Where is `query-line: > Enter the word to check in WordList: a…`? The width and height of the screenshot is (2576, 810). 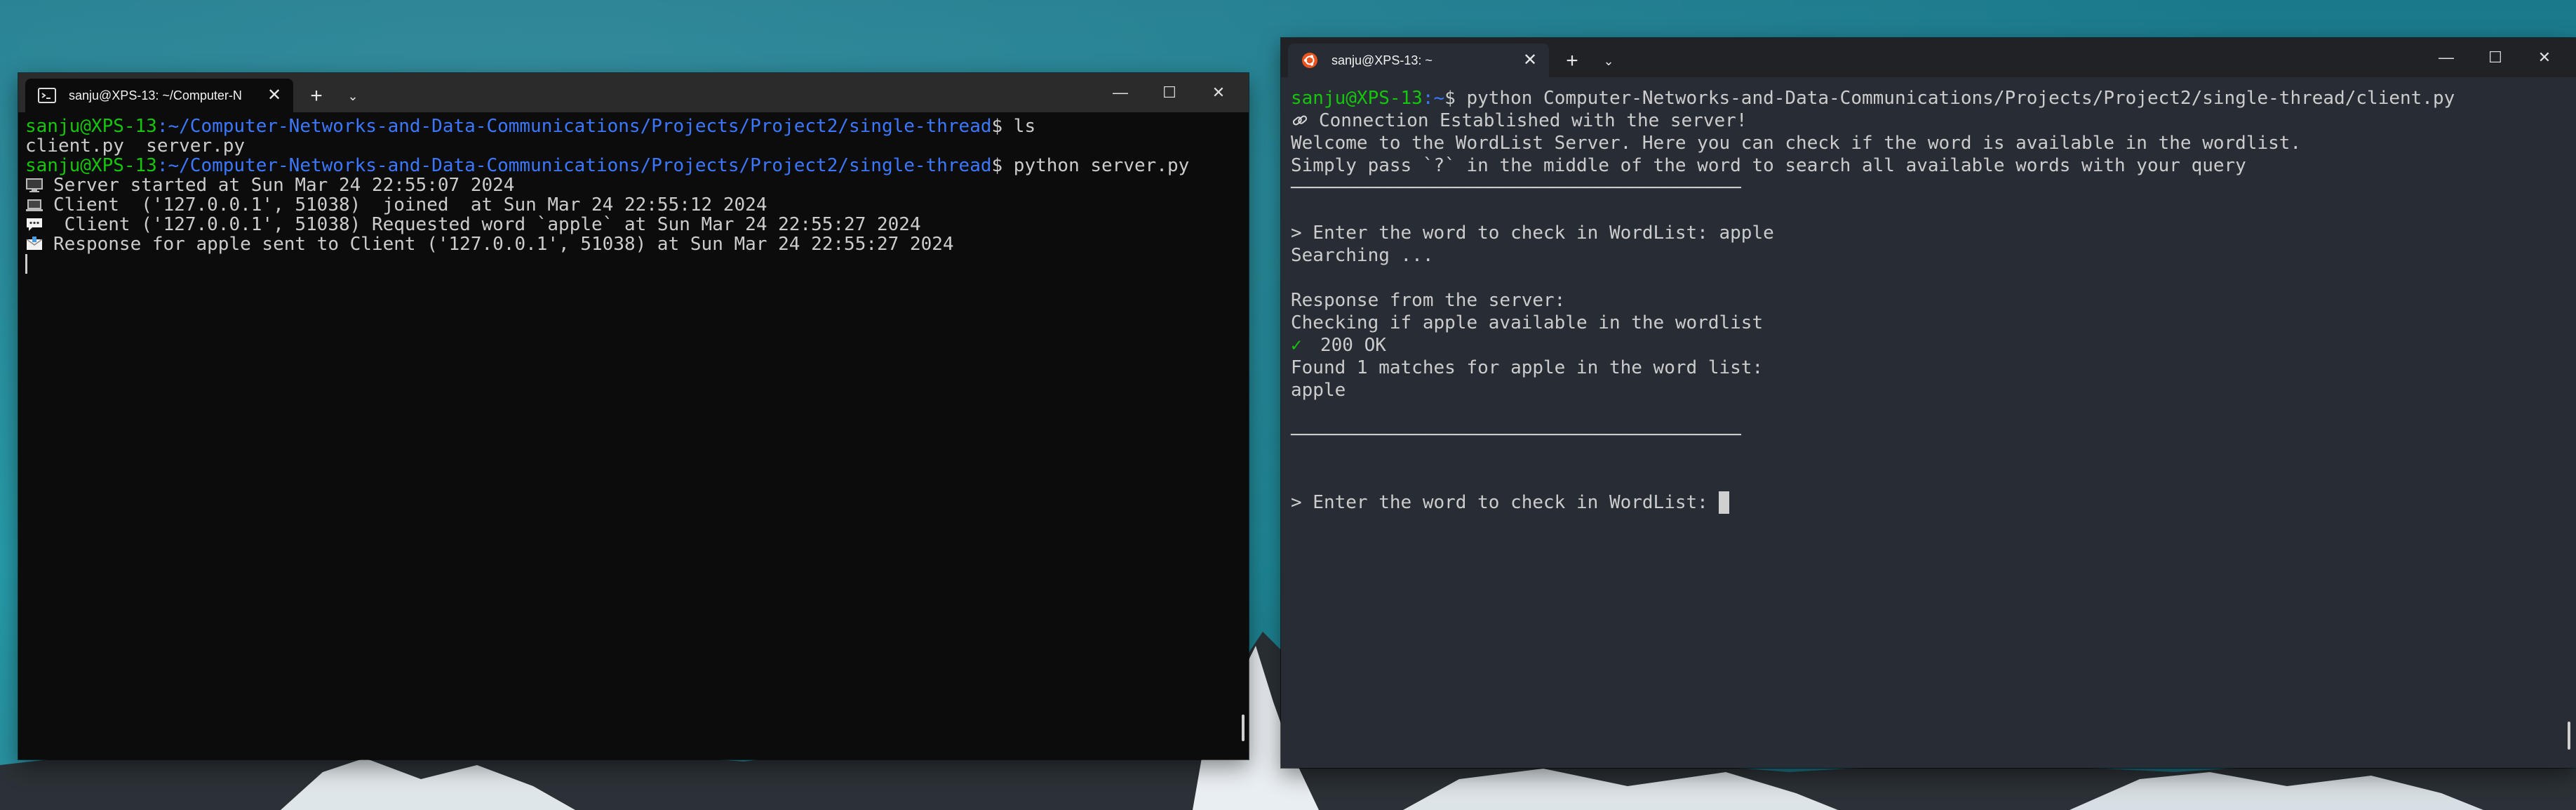
query-line: > Enter the word to check in WordList: a… is located at coordinates (1532, 233).